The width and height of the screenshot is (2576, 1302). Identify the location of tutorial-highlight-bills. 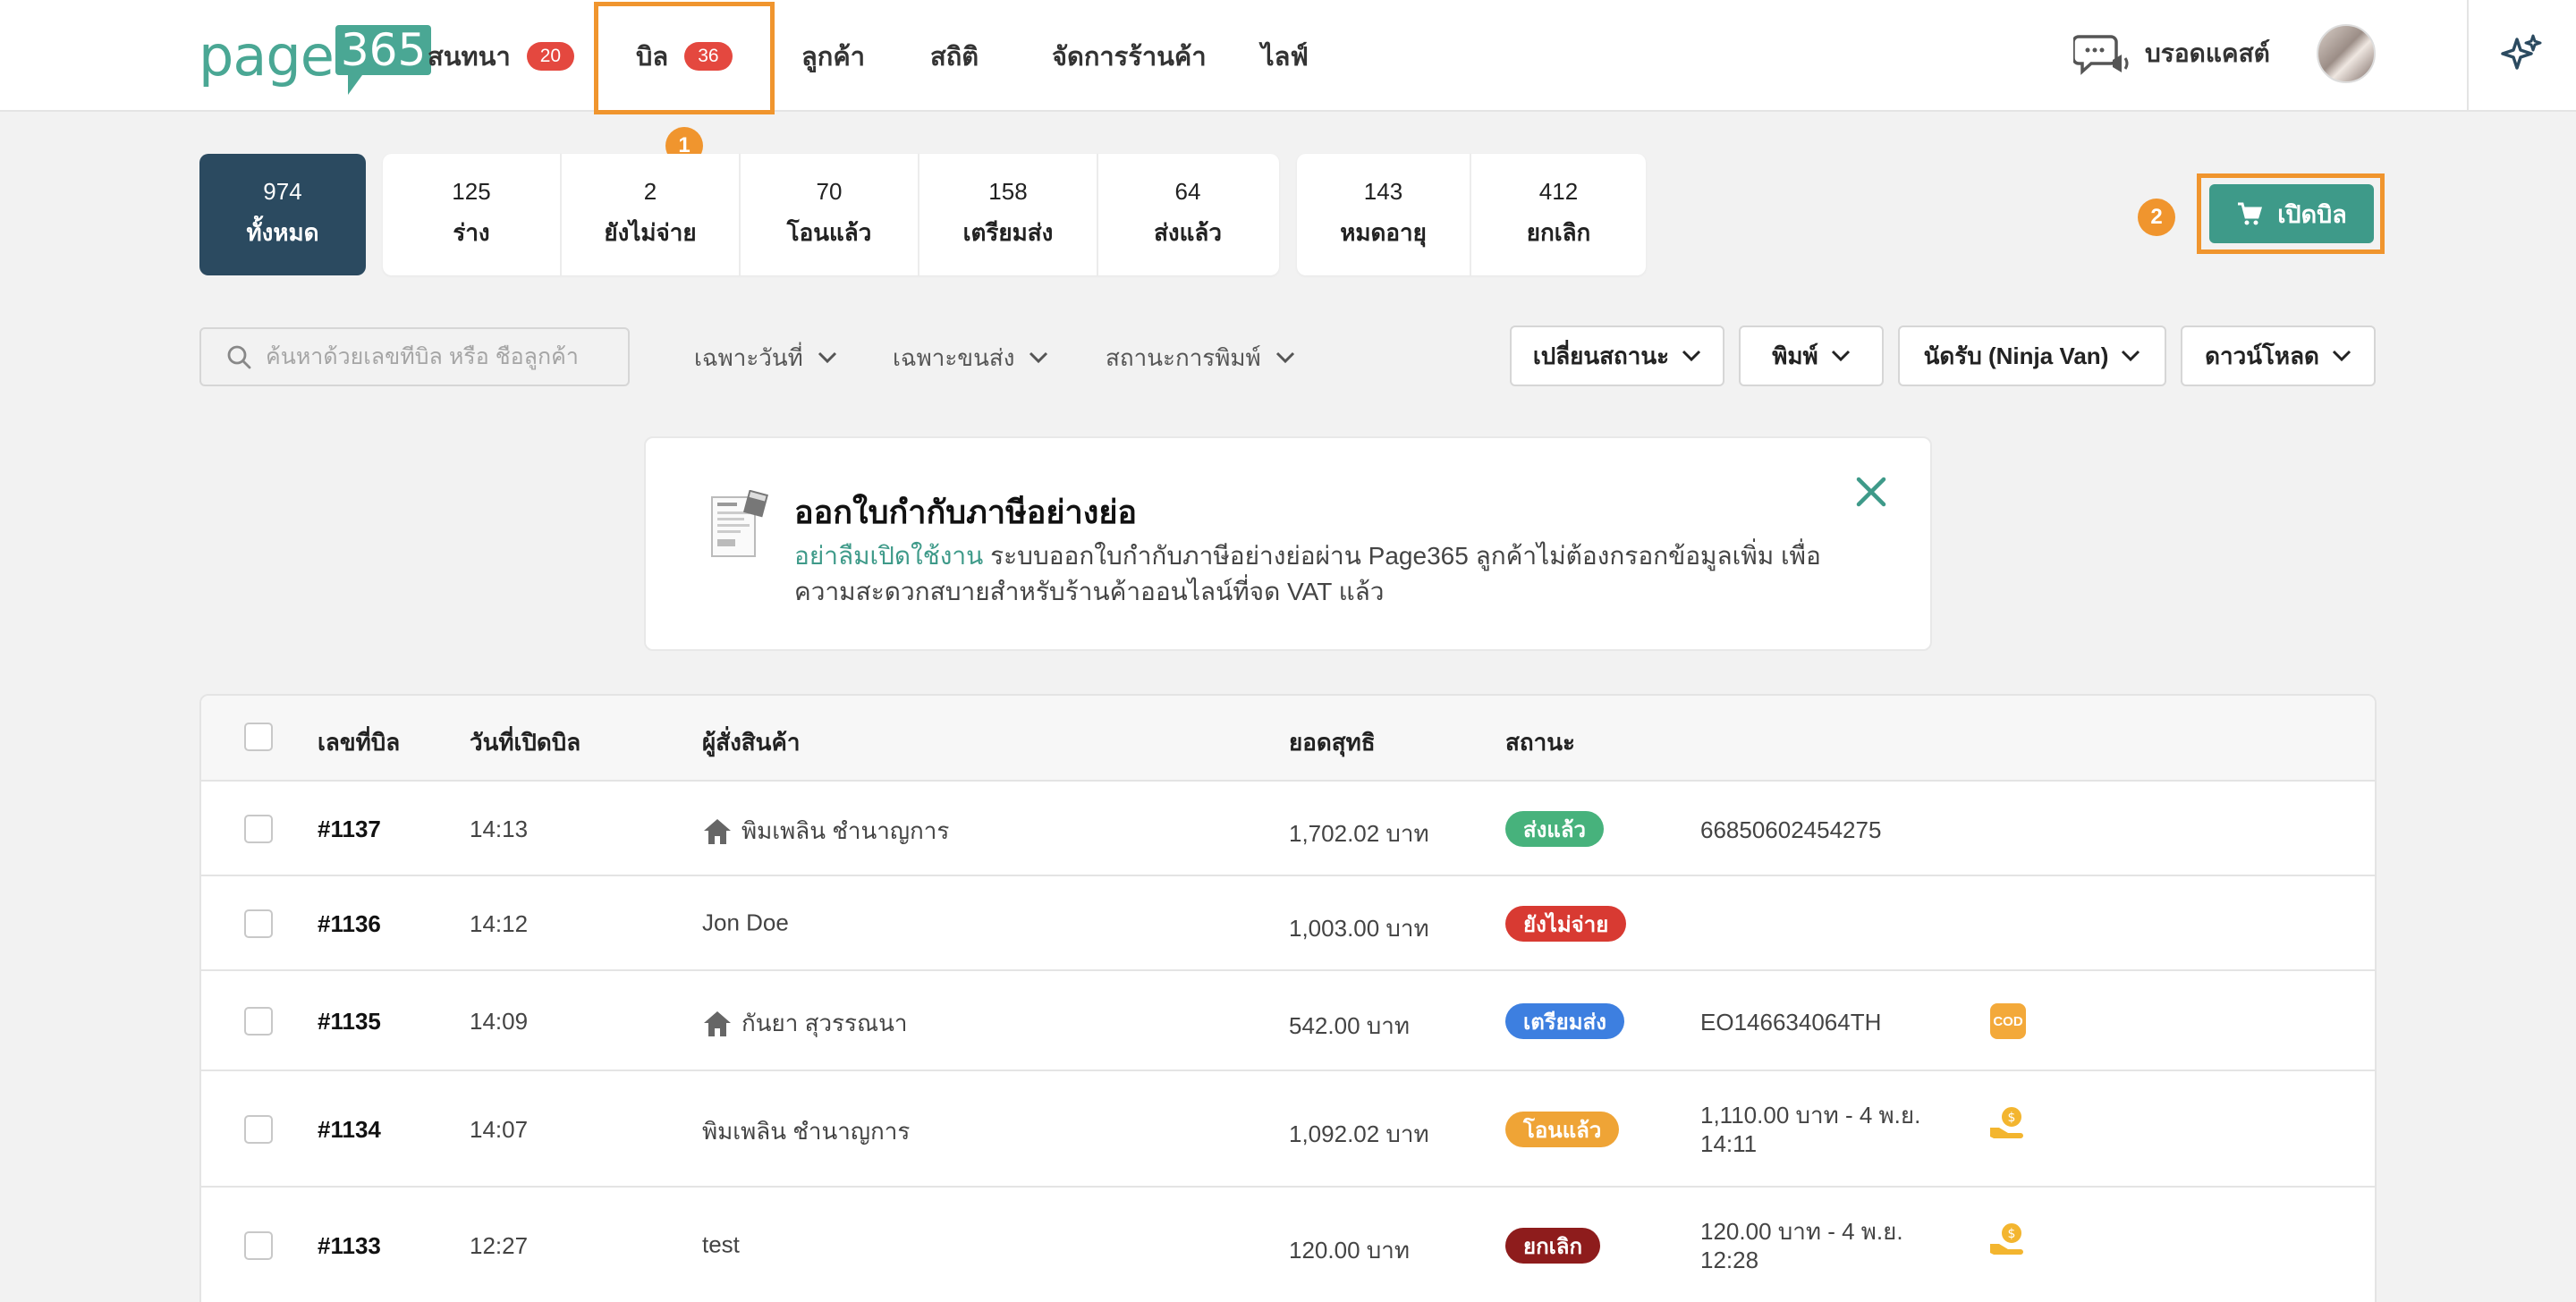
(684, 58).